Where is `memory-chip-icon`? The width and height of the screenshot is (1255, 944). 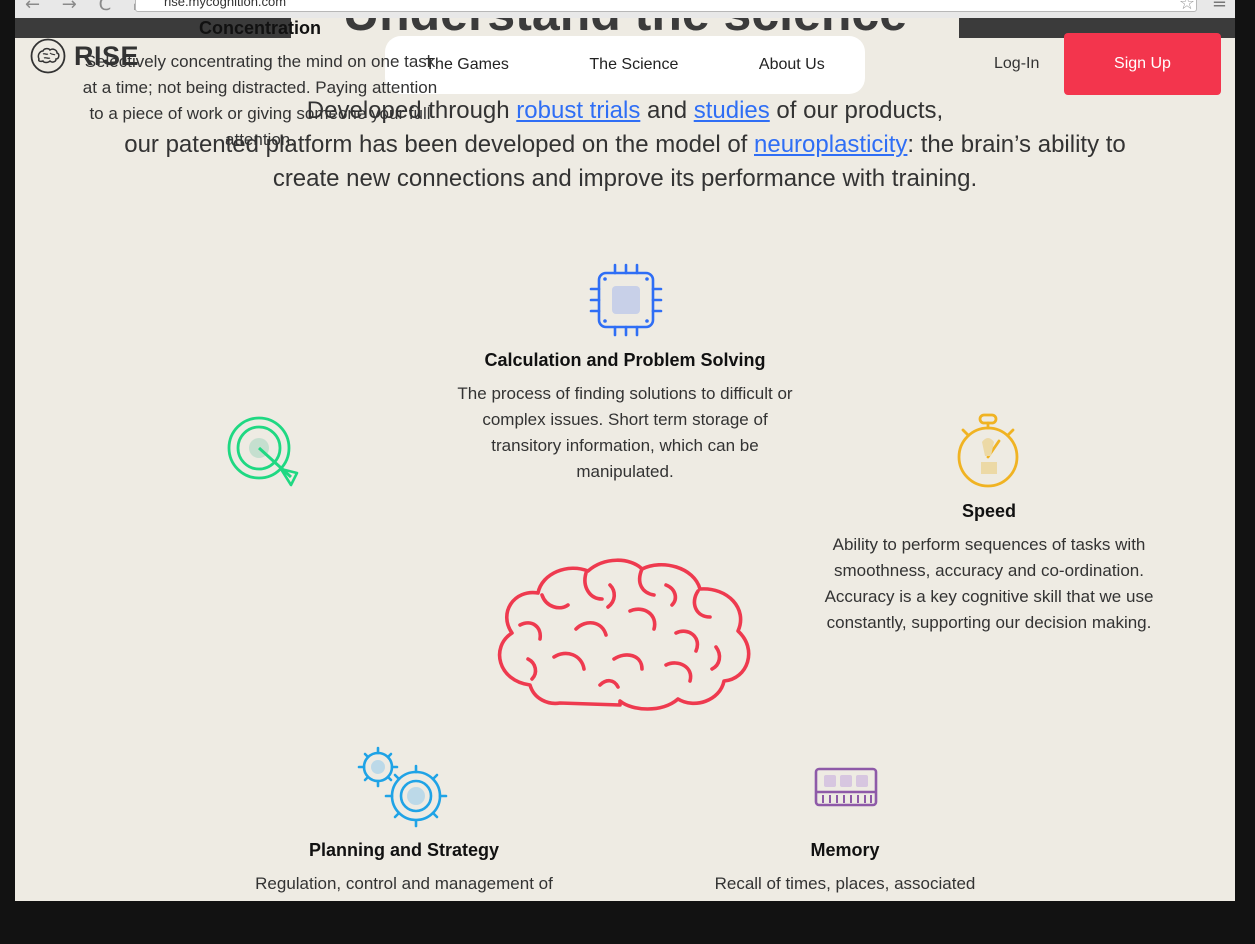 memory-chip-icon is located at coordinates (846, 787).